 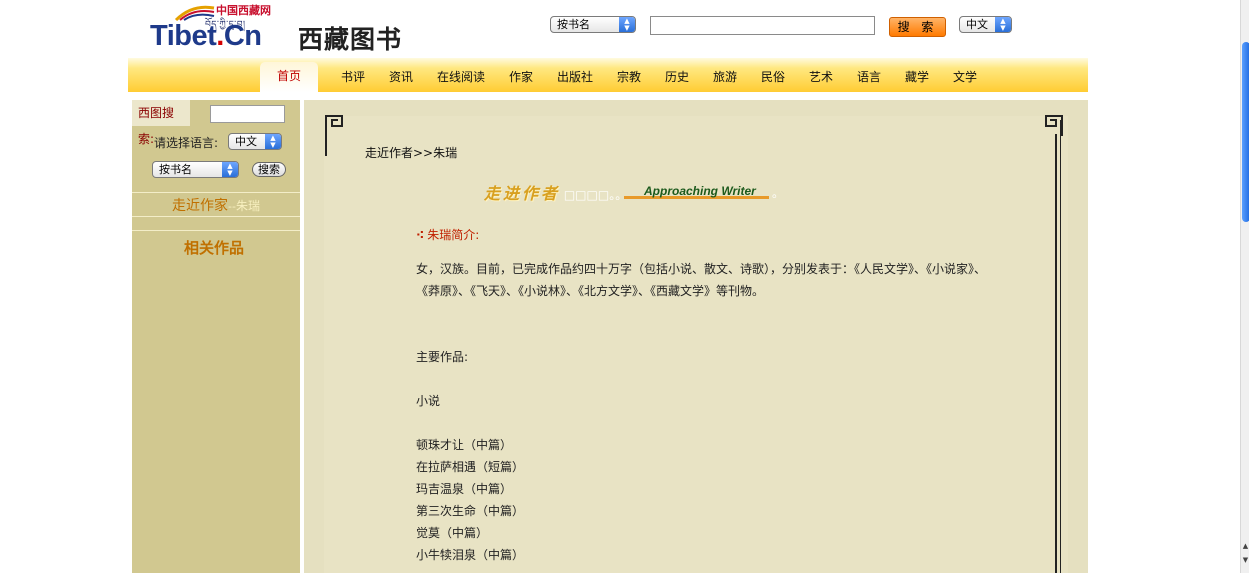 What do you see at coordinates (401, 76) in the screenshot?
I see `nav-item-news: 资讯` at bounding box center [401, 76].